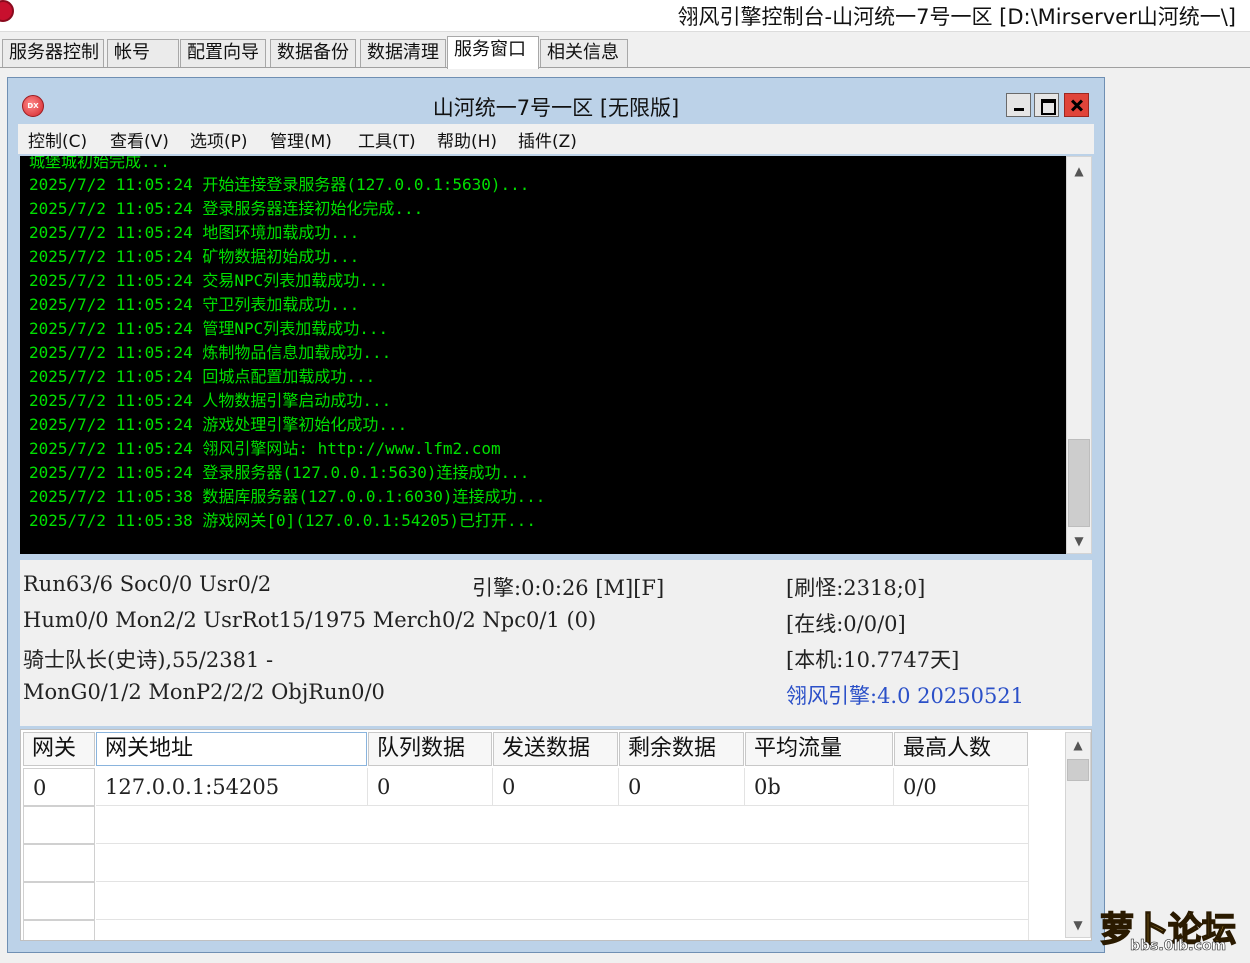 The height and width of the screenshot is (963, 1250). I want to click on close-button, so click(1076, 105).